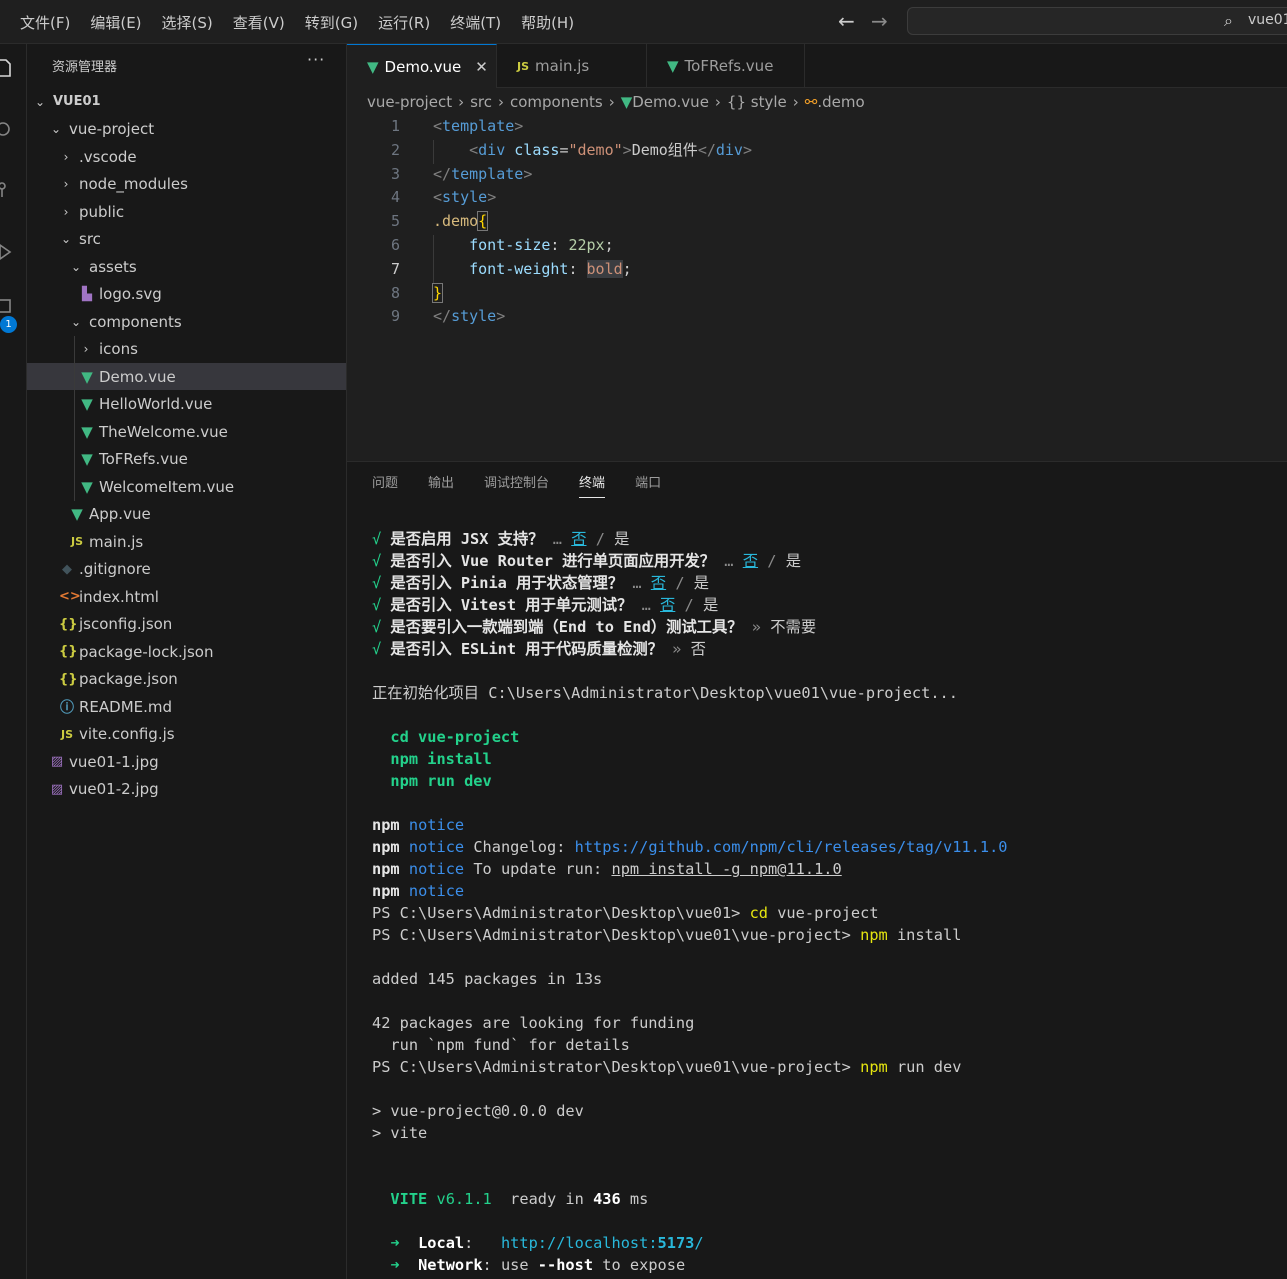  What do you see at coordinates (395, 126) in the screenshot?
I see `line-number: 1` at bounding box center [395, 126].